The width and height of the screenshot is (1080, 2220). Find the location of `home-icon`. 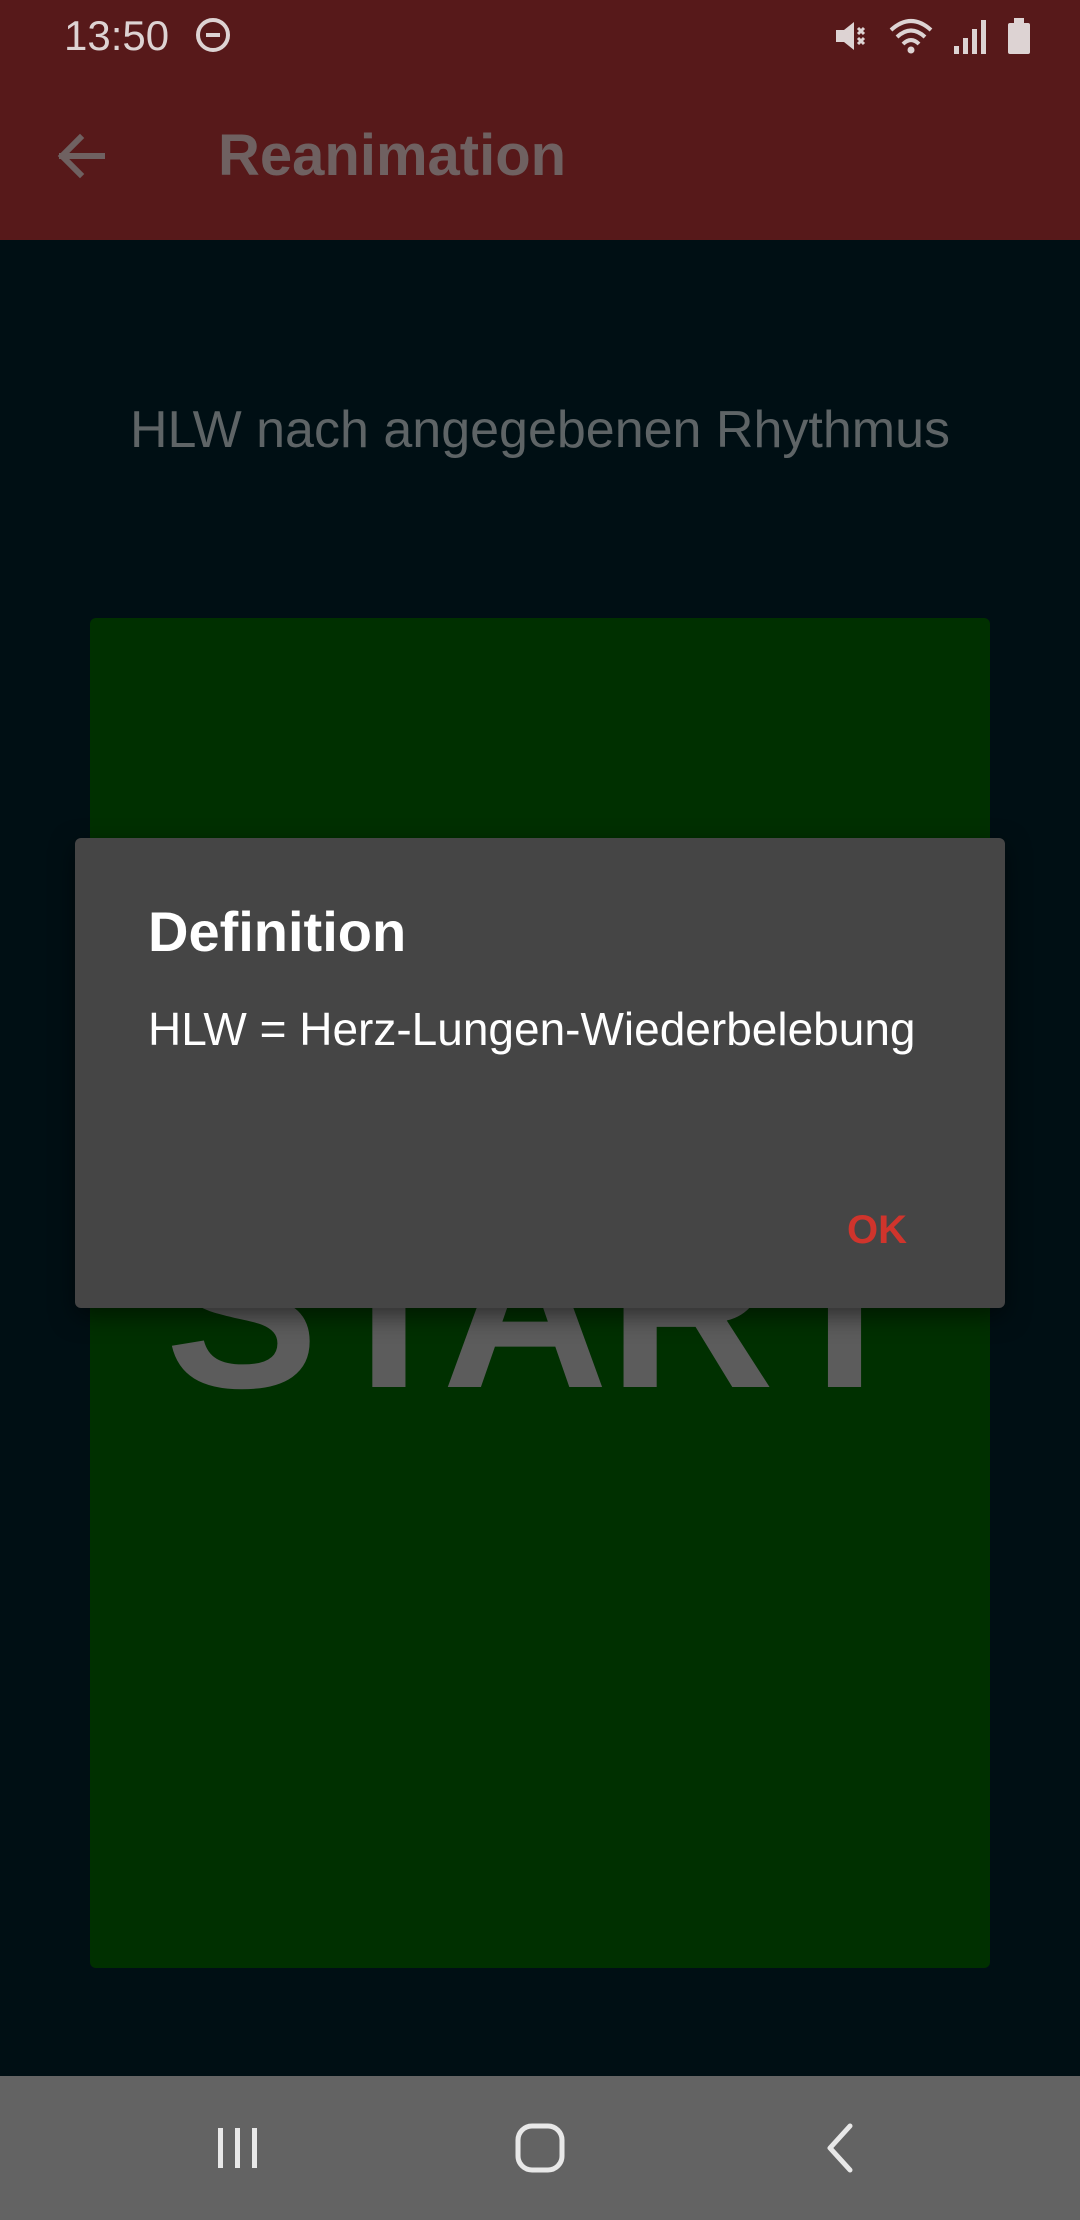

home-icon is located at coordinates (540, 2148).